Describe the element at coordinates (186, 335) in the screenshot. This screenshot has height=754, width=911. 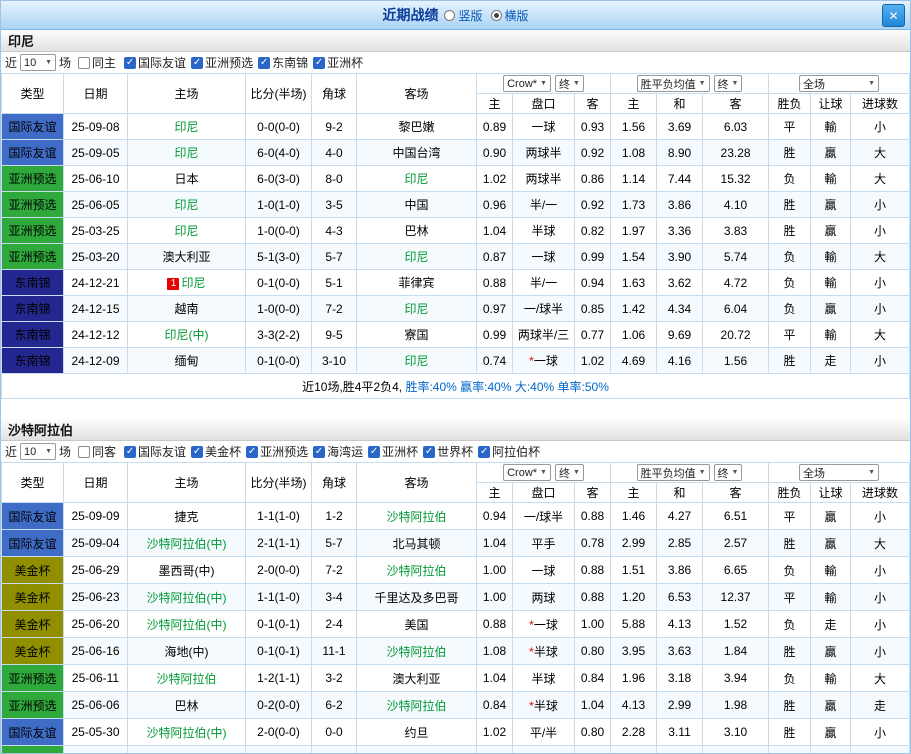
I see `home-team-name: 印尼(中)` at that location.